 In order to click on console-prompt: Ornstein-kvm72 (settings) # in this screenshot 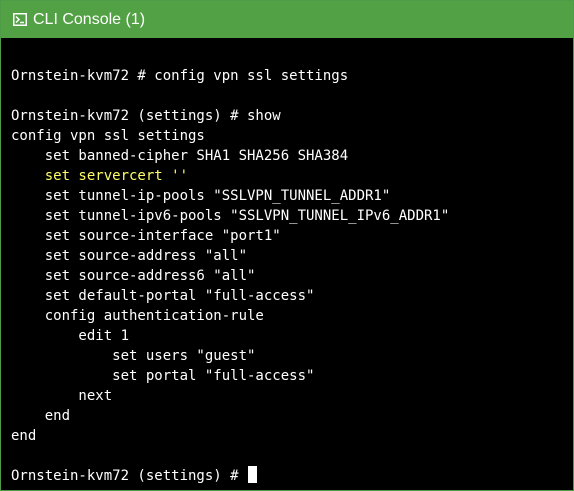, I will do `click(129, 476)`.